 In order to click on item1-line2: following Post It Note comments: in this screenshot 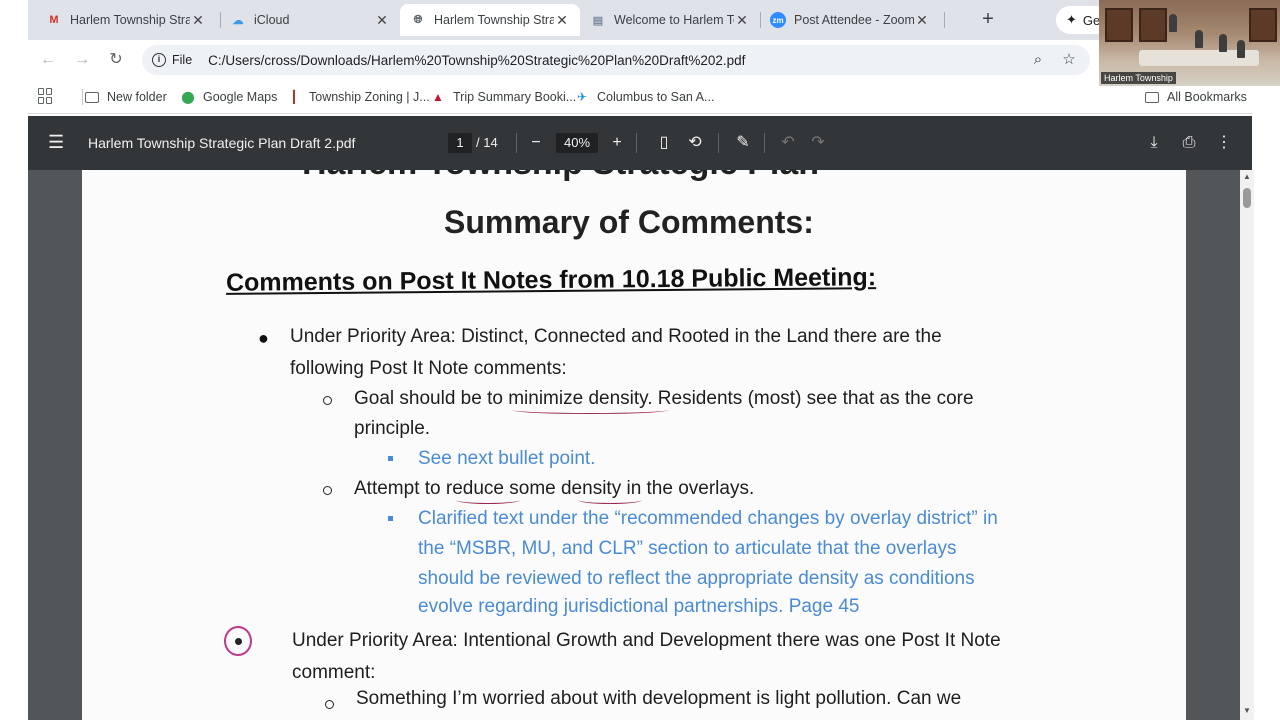, I will do `click(428, 368)`.